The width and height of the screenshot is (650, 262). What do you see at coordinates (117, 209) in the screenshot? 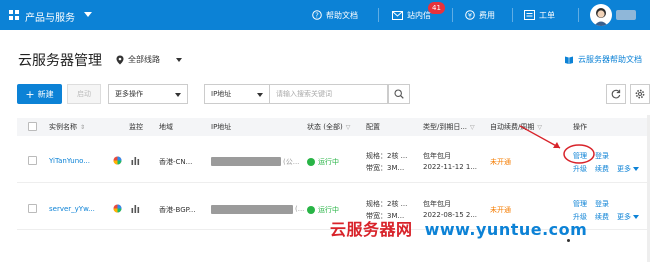
I see `monitor-palette-icon` at bounding box center [117, 209].